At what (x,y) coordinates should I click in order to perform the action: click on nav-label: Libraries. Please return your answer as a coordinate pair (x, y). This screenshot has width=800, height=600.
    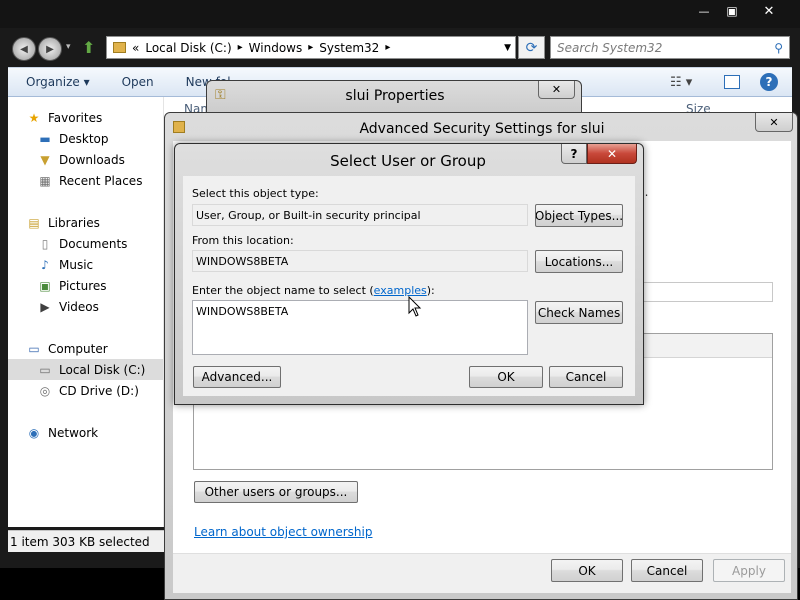
    Looking at the image, I should click on (74, 222).